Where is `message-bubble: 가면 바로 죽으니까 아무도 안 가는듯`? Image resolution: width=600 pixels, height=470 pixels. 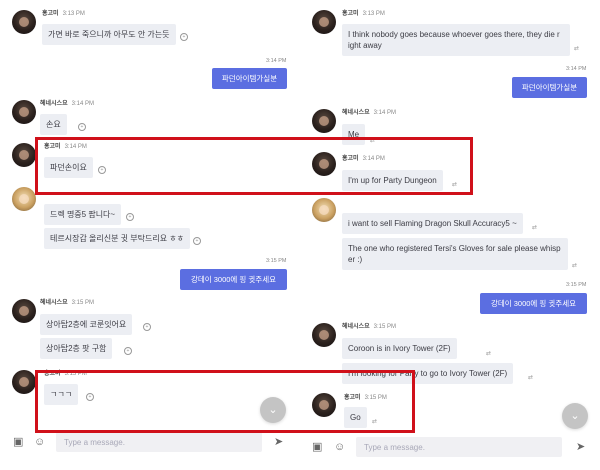
message-bubble: 가면 바로 죽으니까 아무도 안 가는듯 is located at coordinates (109, 34).